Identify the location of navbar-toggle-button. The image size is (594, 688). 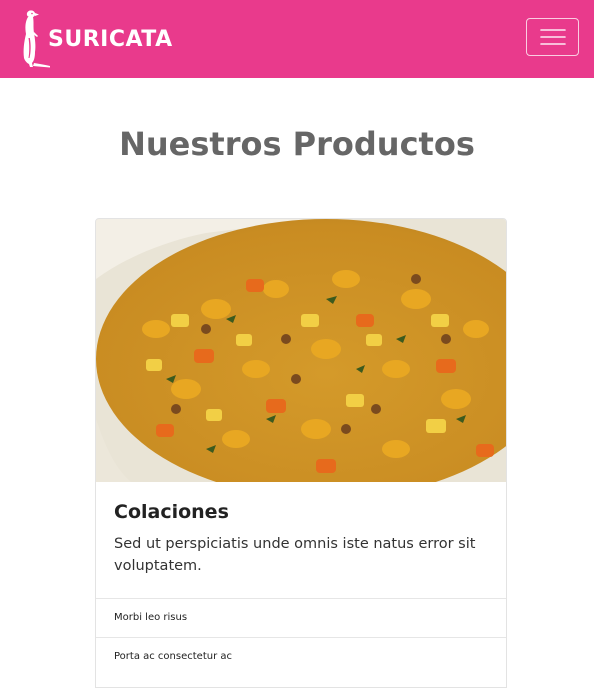
(552, 37).